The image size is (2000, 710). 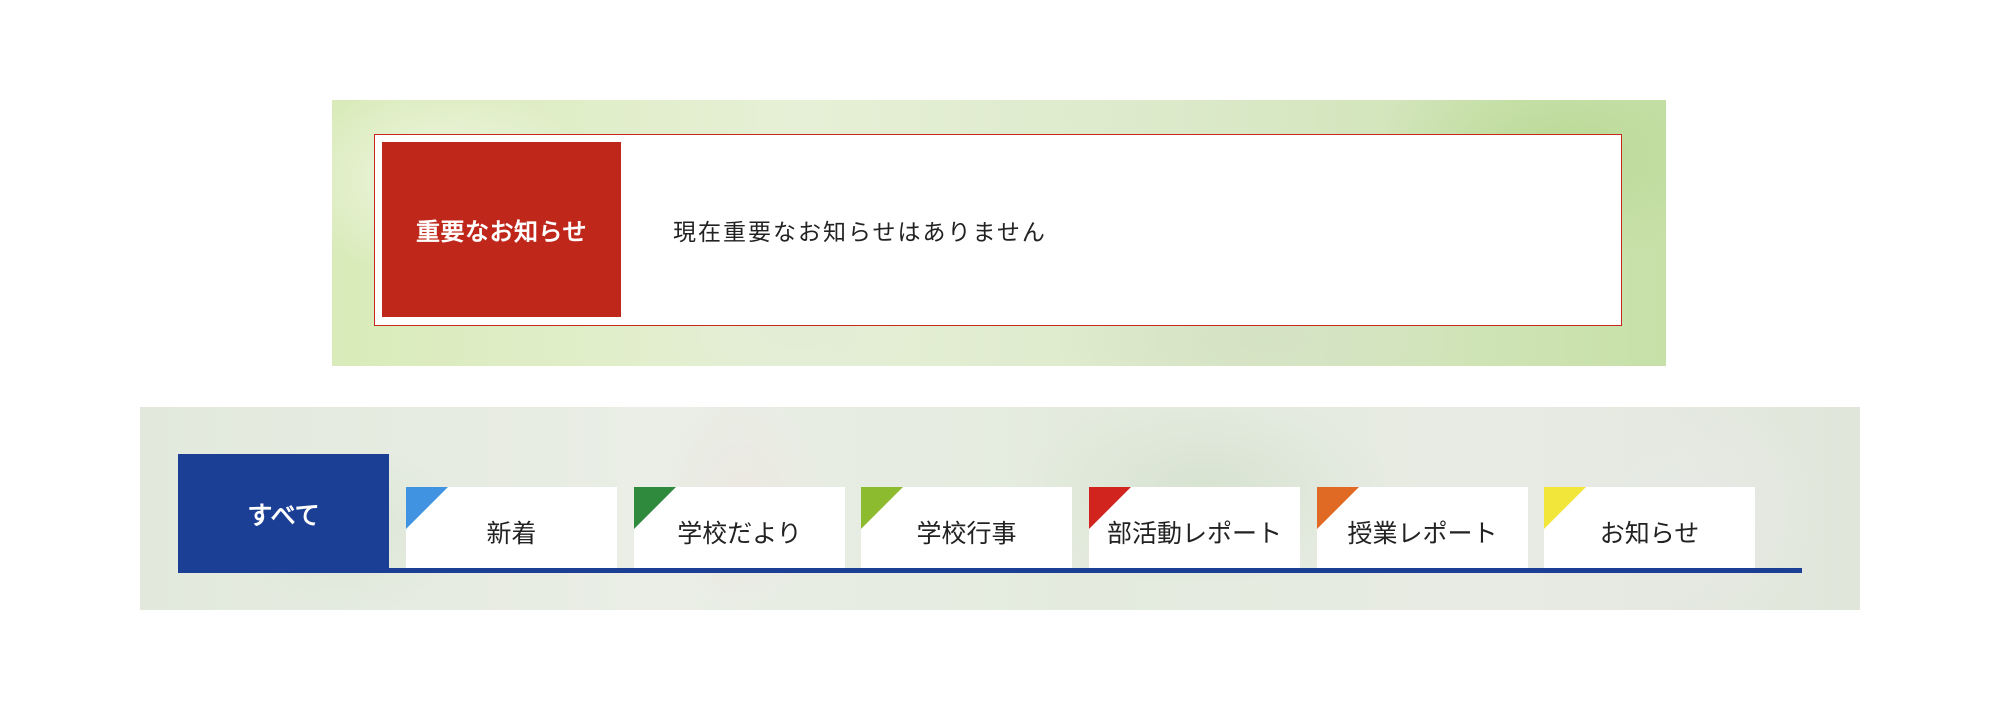 I want to click on tab-label: 部活動レポート, so click(x=1194, y=533).